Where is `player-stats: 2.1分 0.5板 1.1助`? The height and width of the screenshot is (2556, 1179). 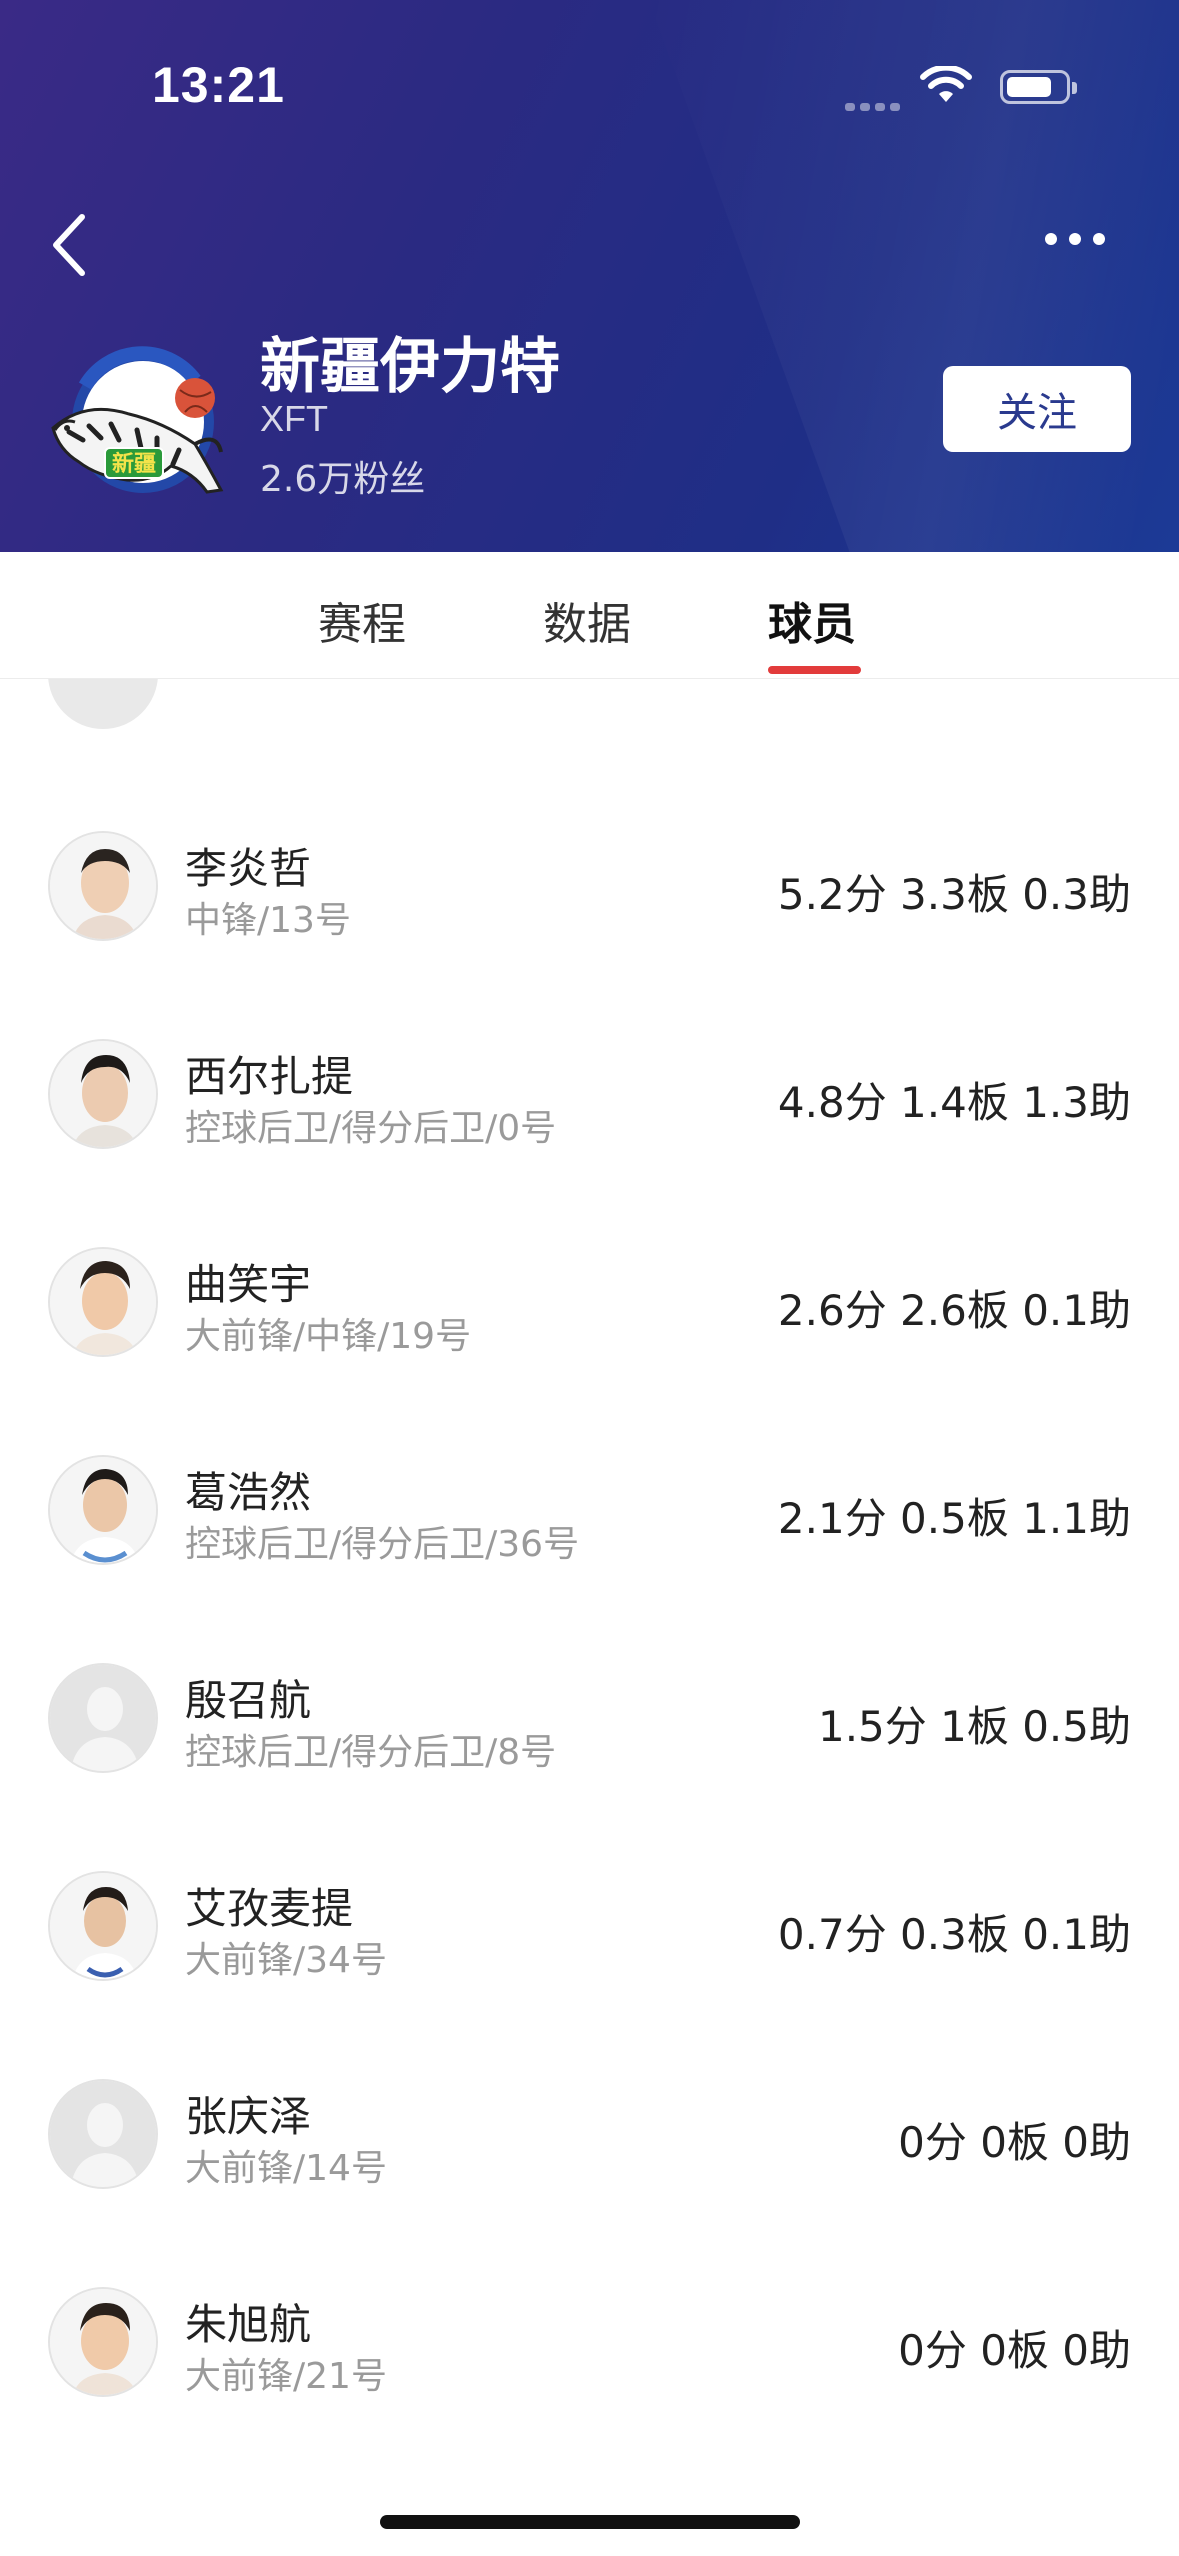
player-stats: 2.1分 0.5板 1.1助 is located at coordinates (954, 1518).